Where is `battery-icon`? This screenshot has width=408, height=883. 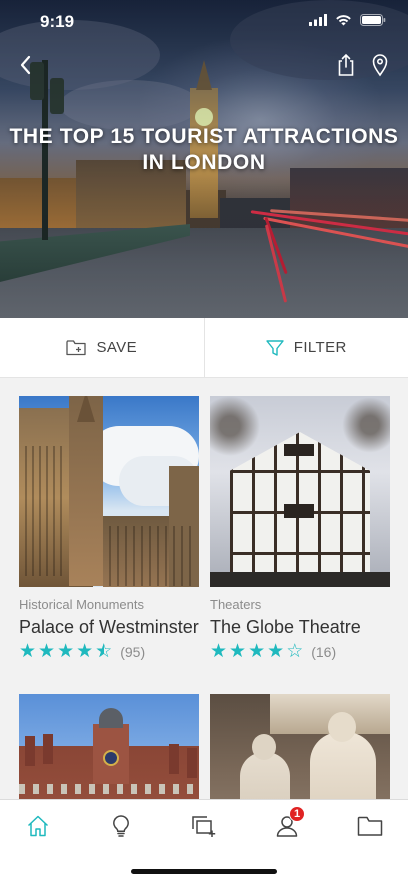 battery-icon is located at coordinates (373, 20).